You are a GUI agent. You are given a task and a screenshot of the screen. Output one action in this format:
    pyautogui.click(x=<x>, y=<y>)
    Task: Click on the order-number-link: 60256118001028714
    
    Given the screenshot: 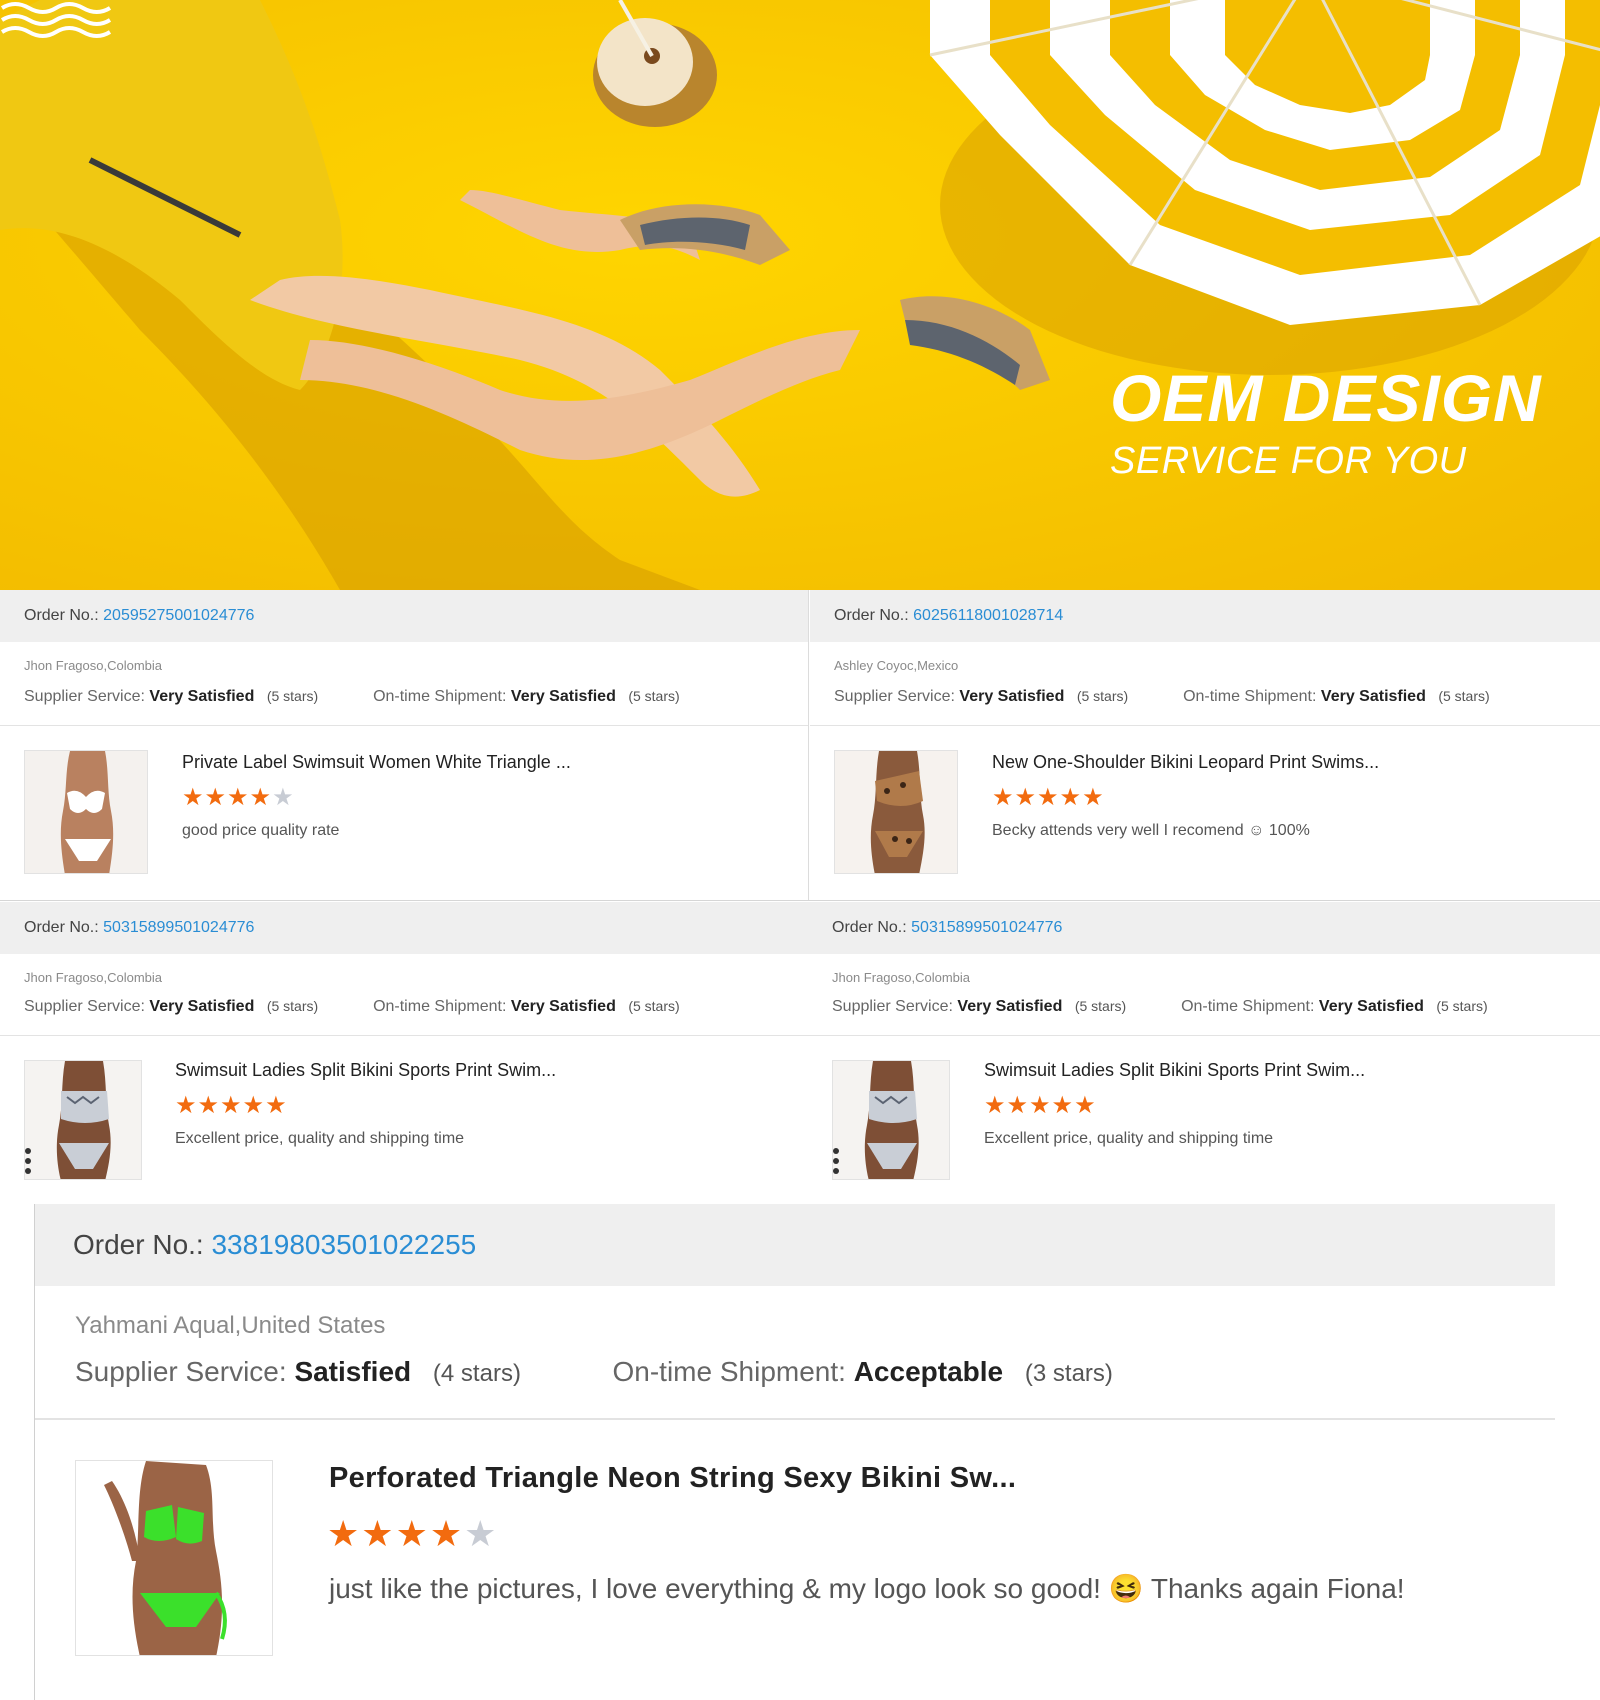 What is the action you would take?
    pyautogui.click(x=988, y=616)
    